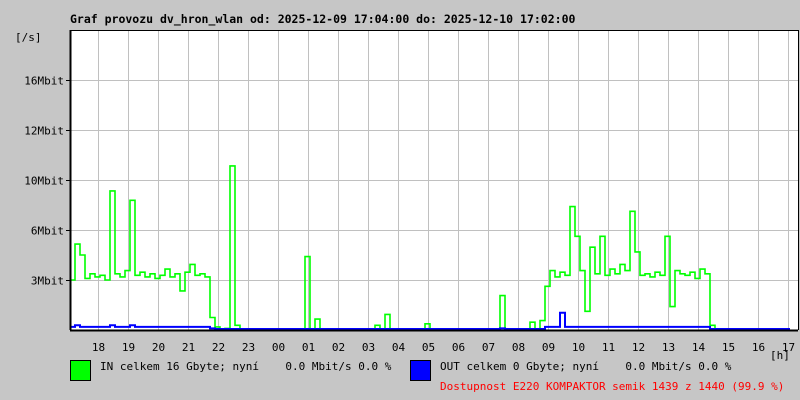 This screenshot has width=800, height=400. I want to click on x-axis-unit: [h], so click(780, 355).